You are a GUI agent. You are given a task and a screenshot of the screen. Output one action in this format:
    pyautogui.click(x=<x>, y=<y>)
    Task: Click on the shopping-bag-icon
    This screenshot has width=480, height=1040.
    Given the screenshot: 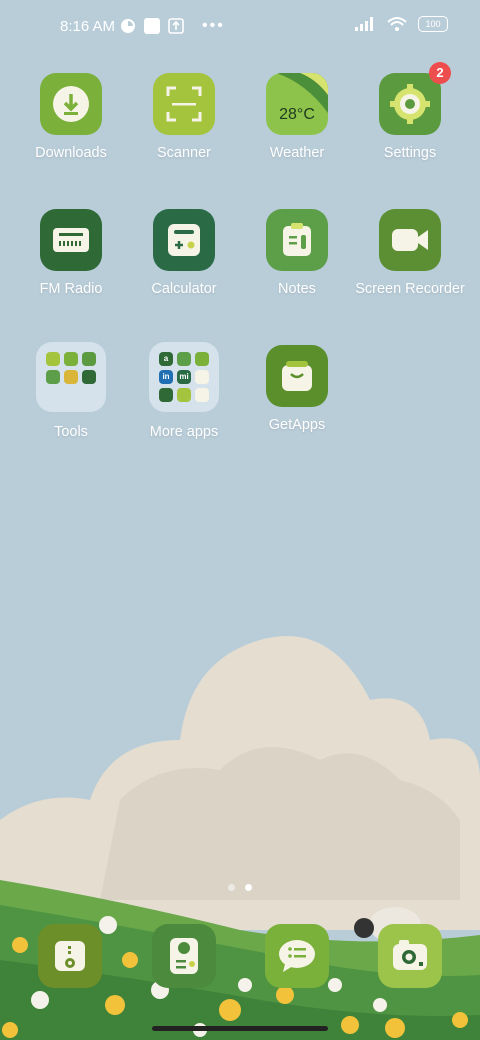 What is the action you would take?
    pyautogui.click(x=297, y=376)
    